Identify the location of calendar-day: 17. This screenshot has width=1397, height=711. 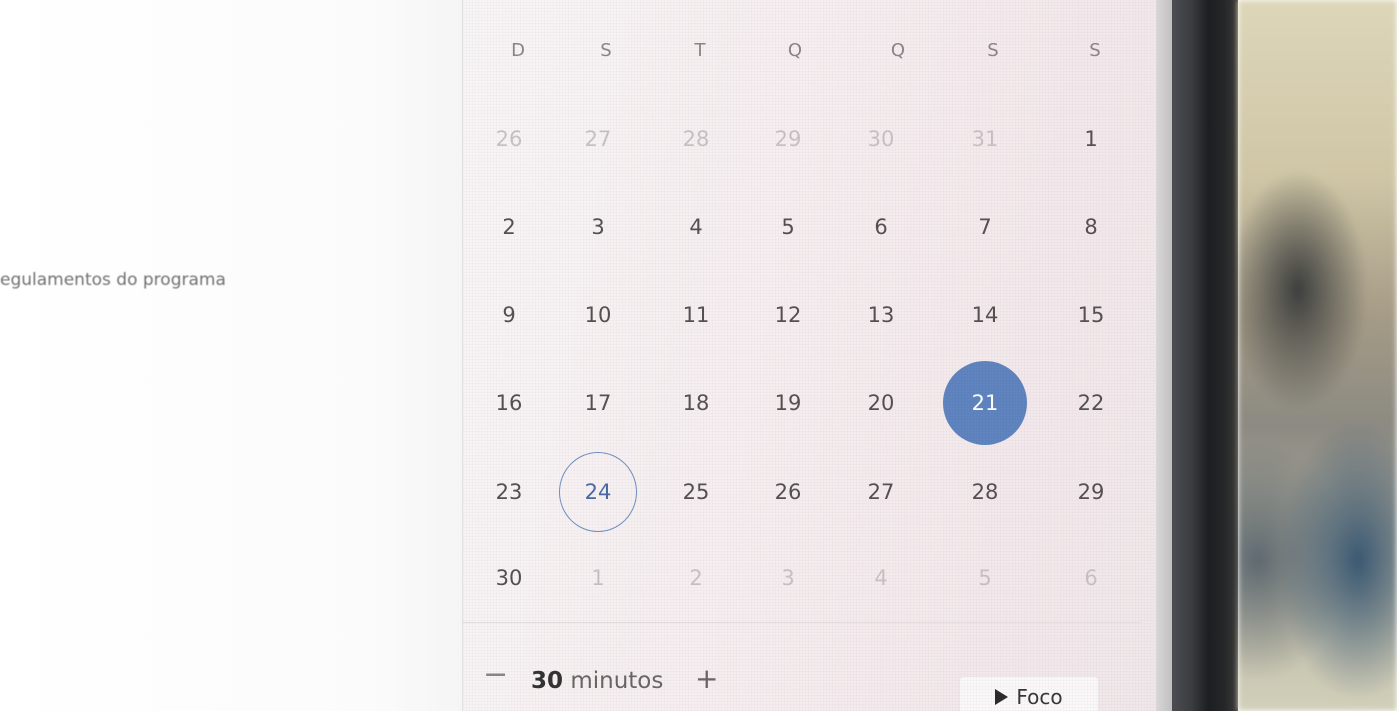
(598, 403).